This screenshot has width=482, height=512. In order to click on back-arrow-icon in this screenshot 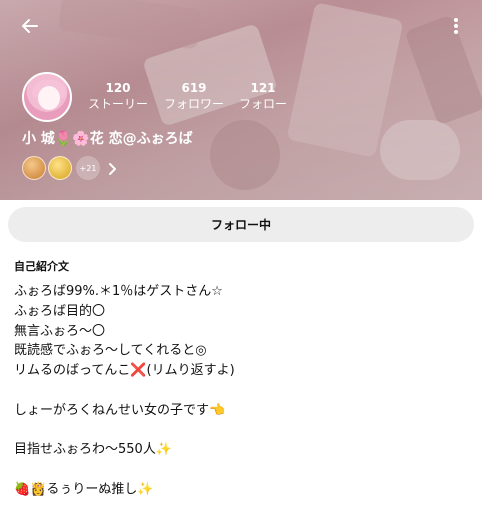, I will do `click(30, 26)`.